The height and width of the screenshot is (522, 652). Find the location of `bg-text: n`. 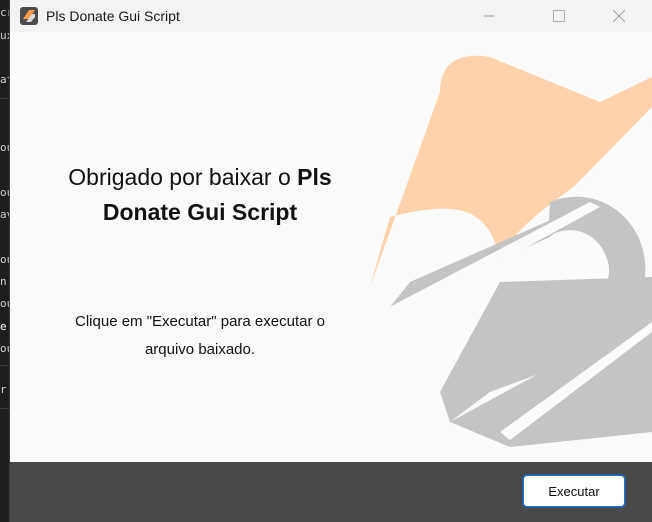

bg-text: n is located at coordinates (3, 281).